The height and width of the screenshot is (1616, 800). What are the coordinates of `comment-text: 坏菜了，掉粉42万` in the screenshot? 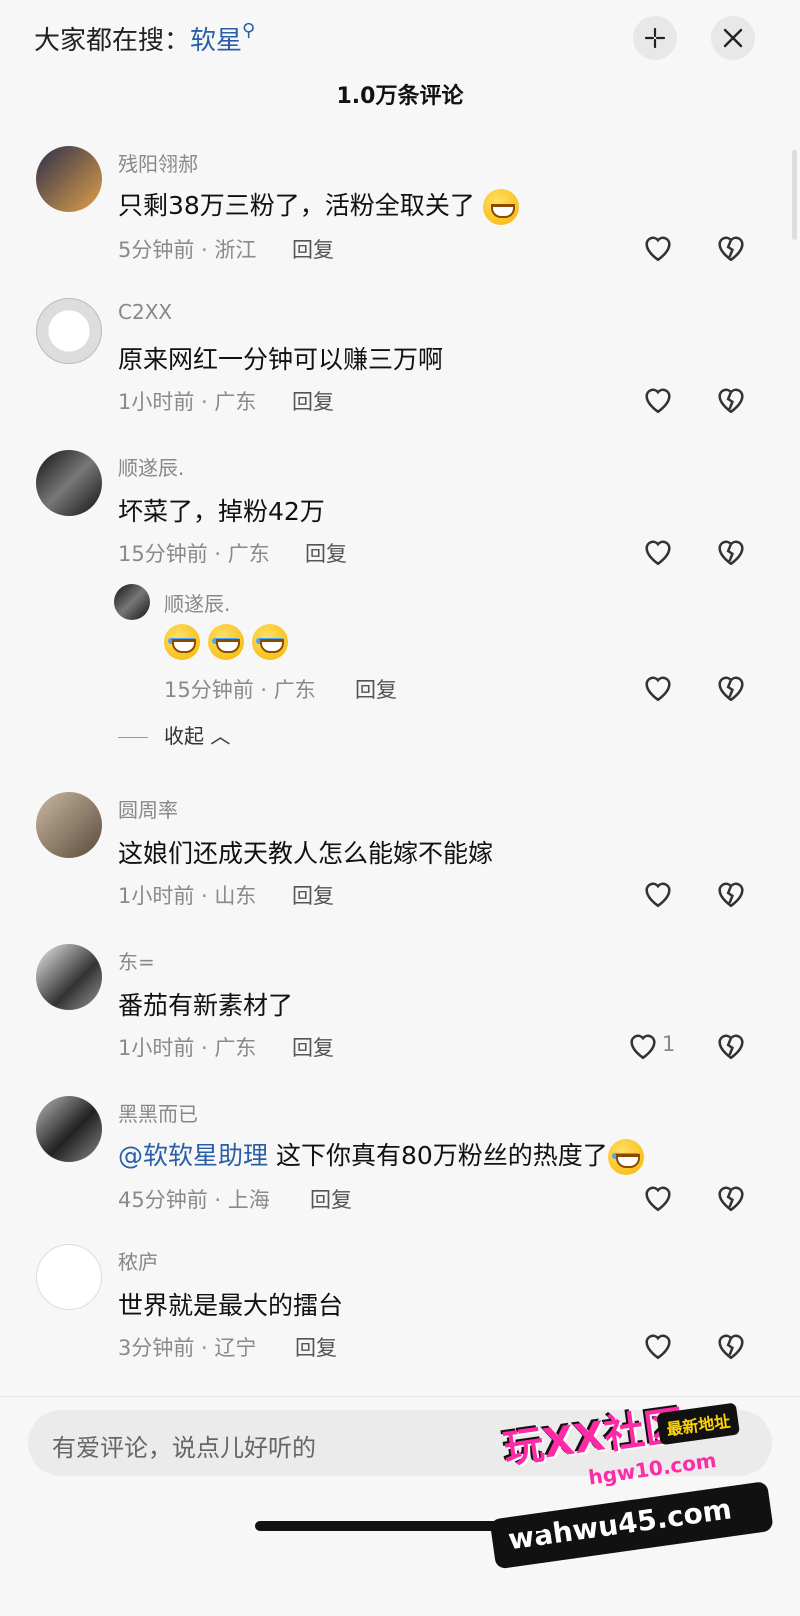 It's located at (221, 511).